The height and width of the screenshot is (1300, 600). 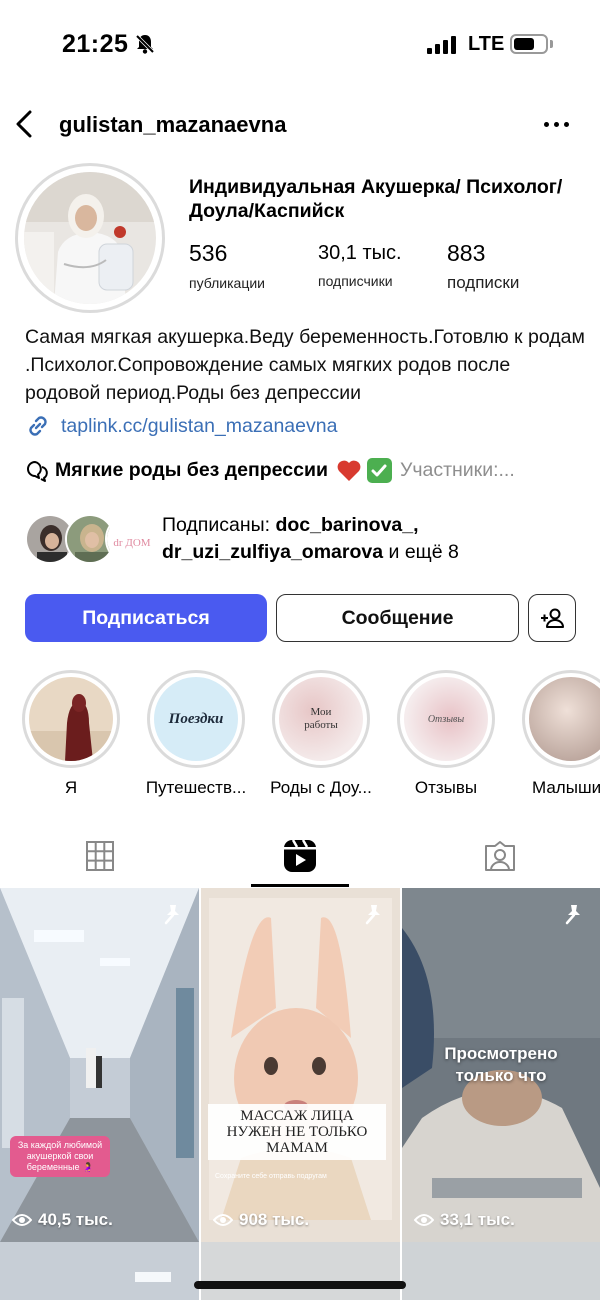 I want to click on bell-muted-icon, so click(x=145, y=44).